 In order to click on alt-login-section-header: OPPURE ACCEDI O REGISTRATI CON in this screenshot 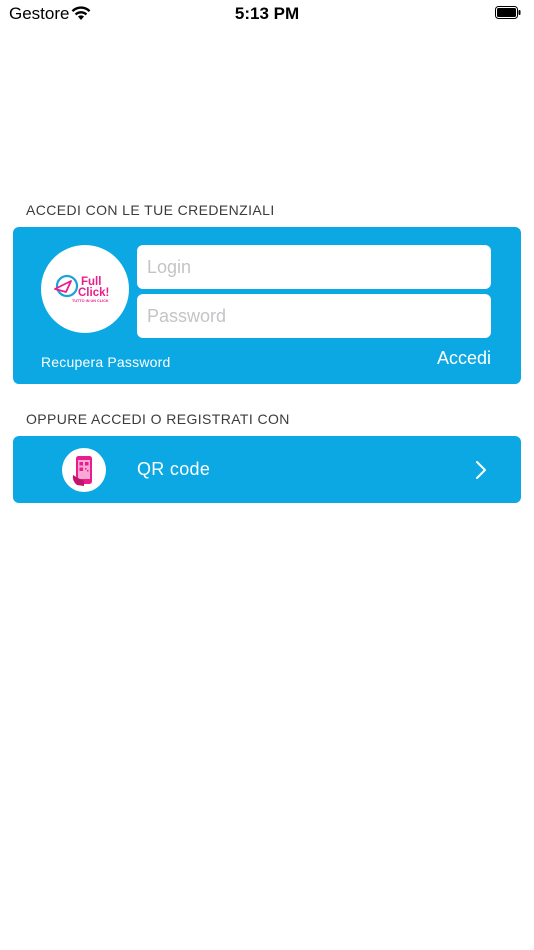, I will do `click(158, 419)`.